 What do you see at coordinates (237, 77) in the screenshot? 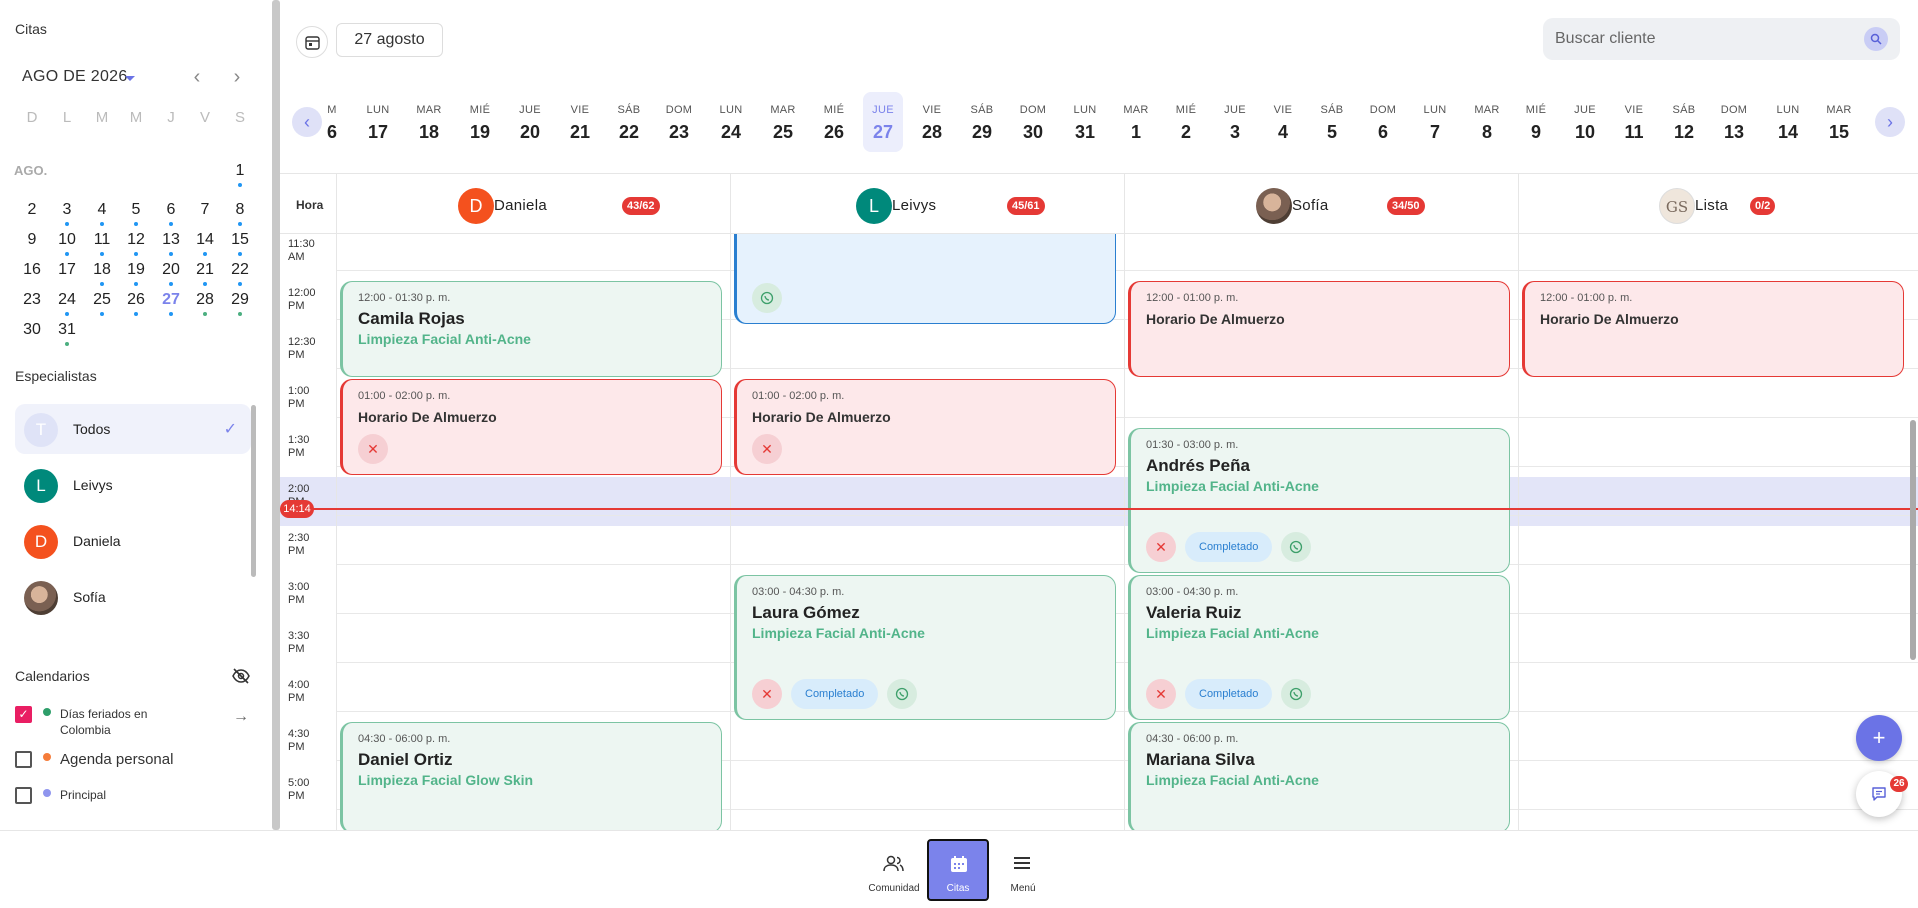
I see `chevron-right-icon: ›` at bounding box center [237, 77].